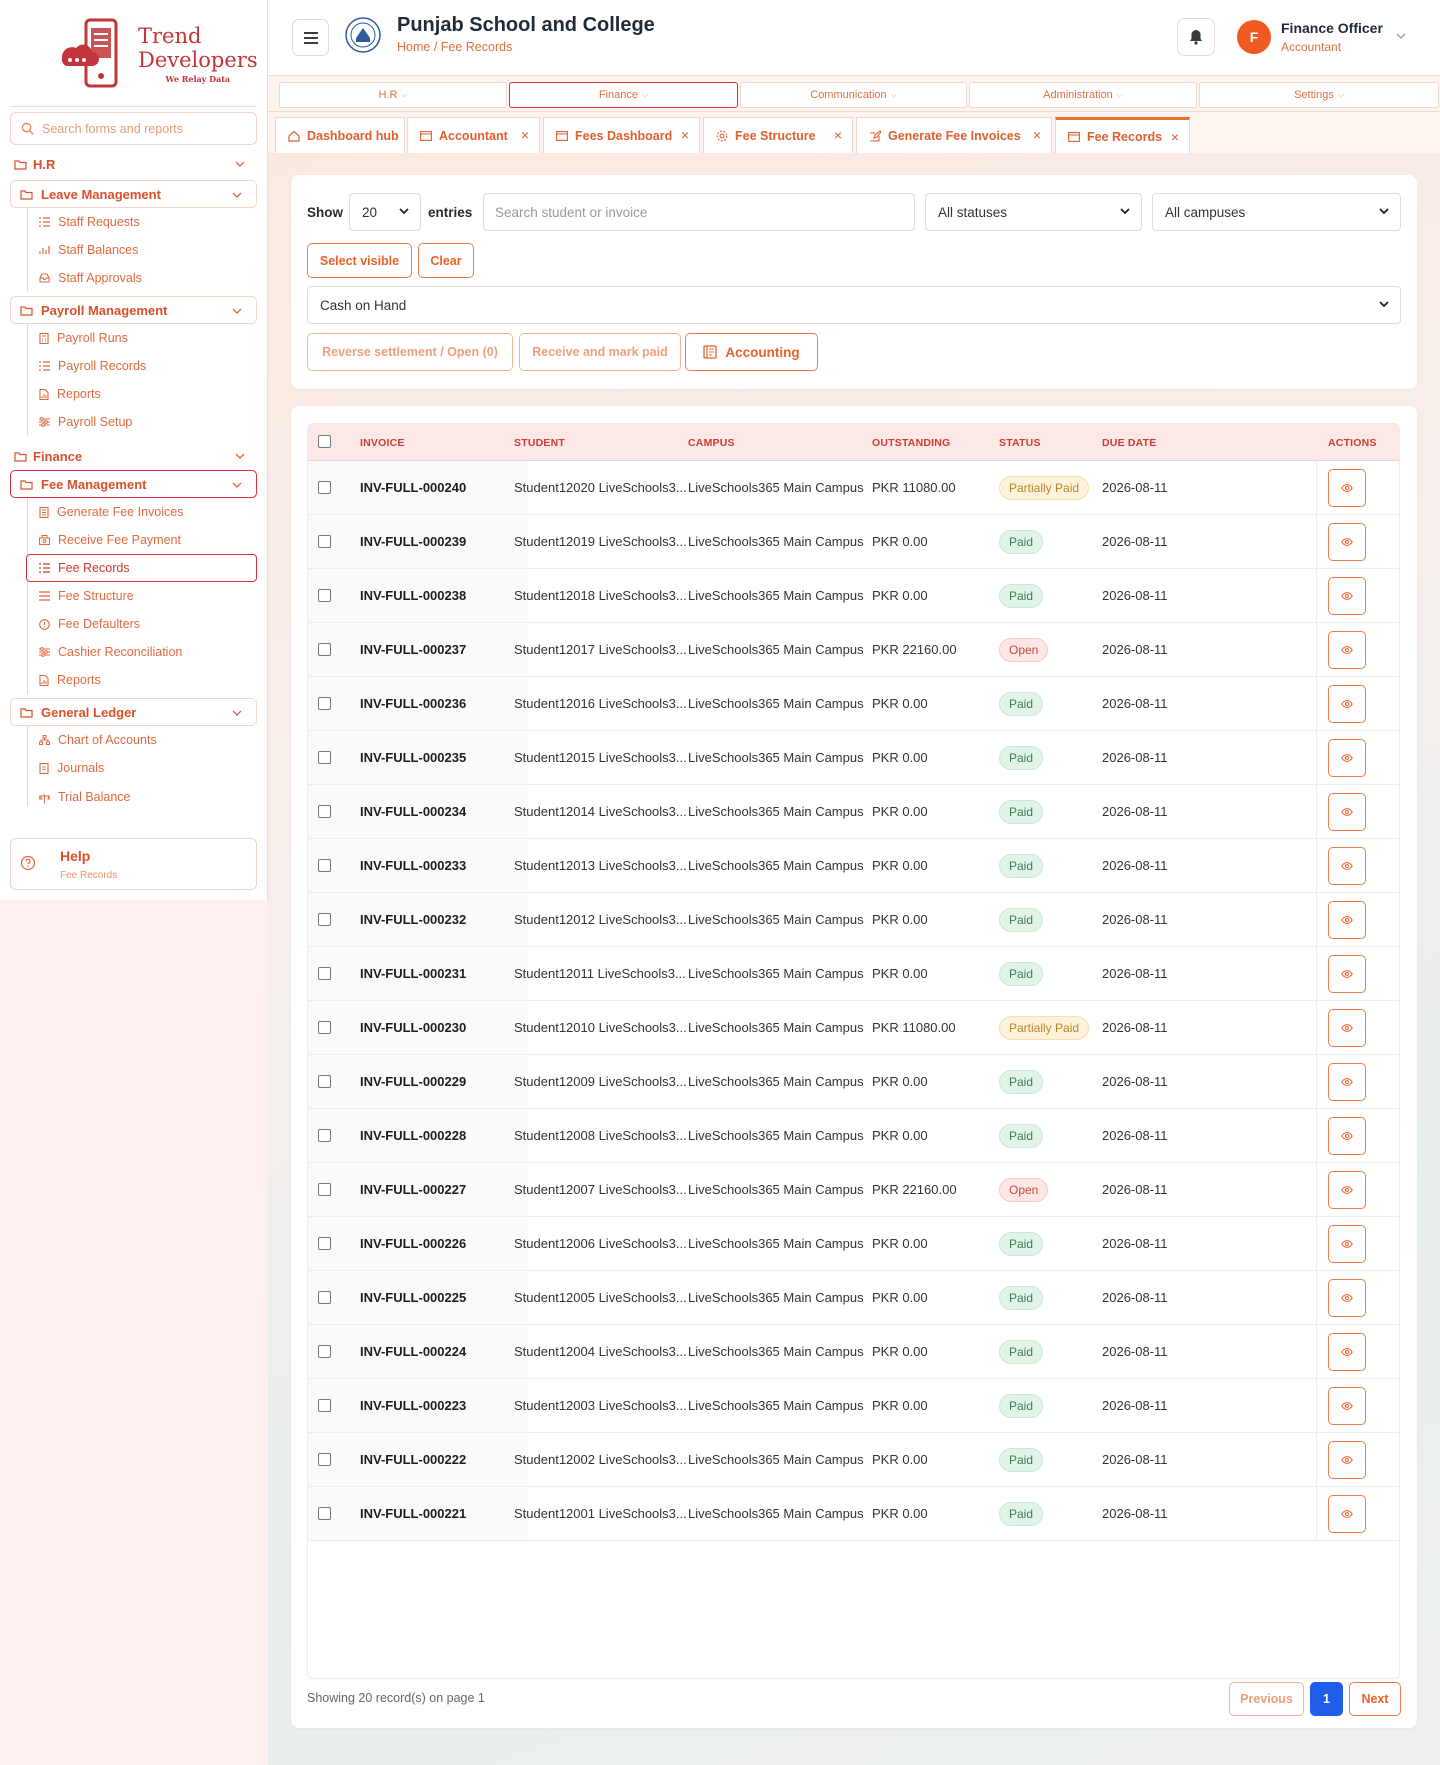 Image resolution: width=1440 pixels, height=1765 pixels. Describe the element at coordinates (711, 443) in the screenshot. I see `col-campus: CAMPUS` at that location.